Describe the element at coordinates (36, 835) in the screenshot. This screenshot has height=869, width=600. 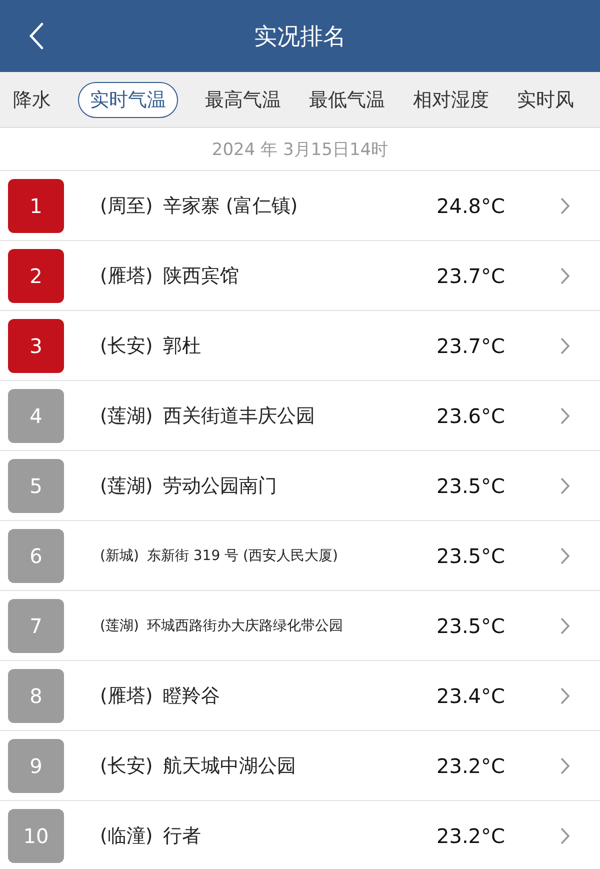
I see `rank-badge: 10` at that location.